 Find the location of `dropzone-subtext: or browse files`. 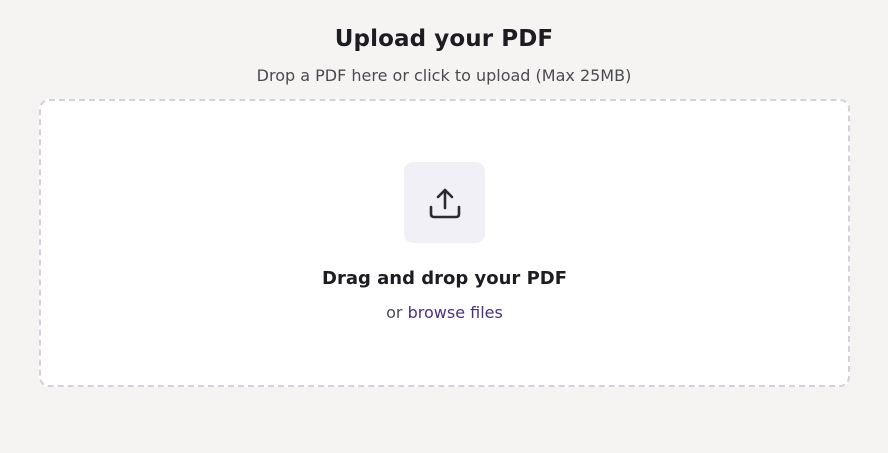

dropzone-subtext: or browse files is located at coordinates (444, 312).